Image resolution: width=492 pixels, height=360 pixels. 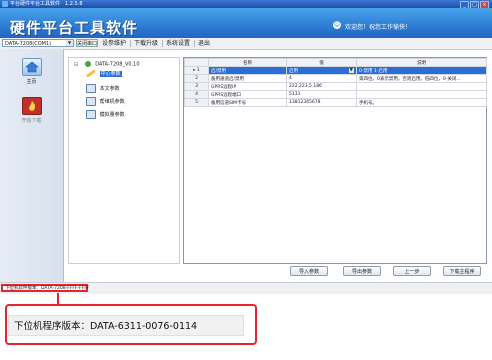 I want to click on pencil-icon, so click(x=91, y=73).